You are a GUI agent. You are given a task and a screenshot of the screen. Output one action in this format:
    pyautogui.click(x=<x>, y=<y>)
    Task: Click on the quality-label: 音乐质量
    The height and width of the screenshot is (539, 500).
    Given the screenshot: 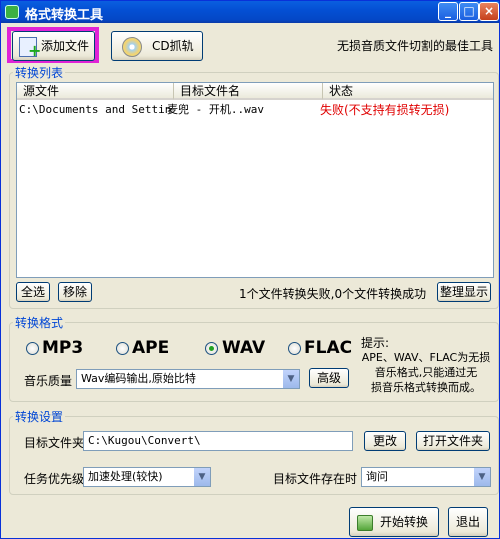 What is the action you would take?
    pyautogui.click(x=48, y=381)
    